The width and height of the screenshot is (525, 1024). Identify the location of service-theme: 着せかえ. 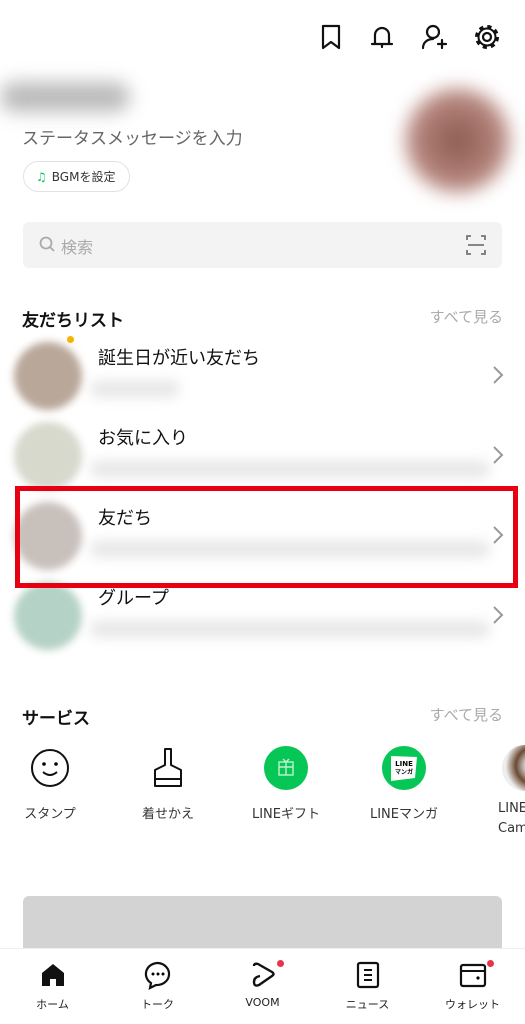
(168, 783).